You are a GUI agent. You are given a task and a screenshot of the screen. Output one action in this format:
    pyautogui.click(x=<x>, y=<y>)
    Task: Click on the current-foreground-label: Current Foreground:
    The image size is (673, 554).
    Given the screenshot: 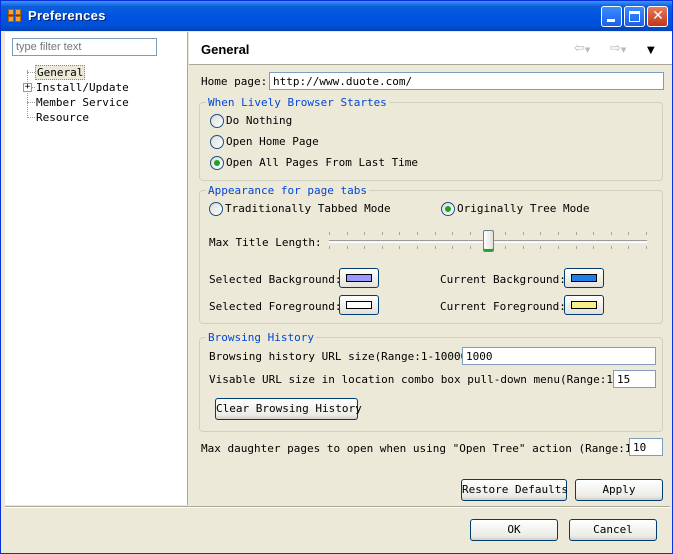 What is the action you would take?
    pyautogui.click(x=503, y=306)
    